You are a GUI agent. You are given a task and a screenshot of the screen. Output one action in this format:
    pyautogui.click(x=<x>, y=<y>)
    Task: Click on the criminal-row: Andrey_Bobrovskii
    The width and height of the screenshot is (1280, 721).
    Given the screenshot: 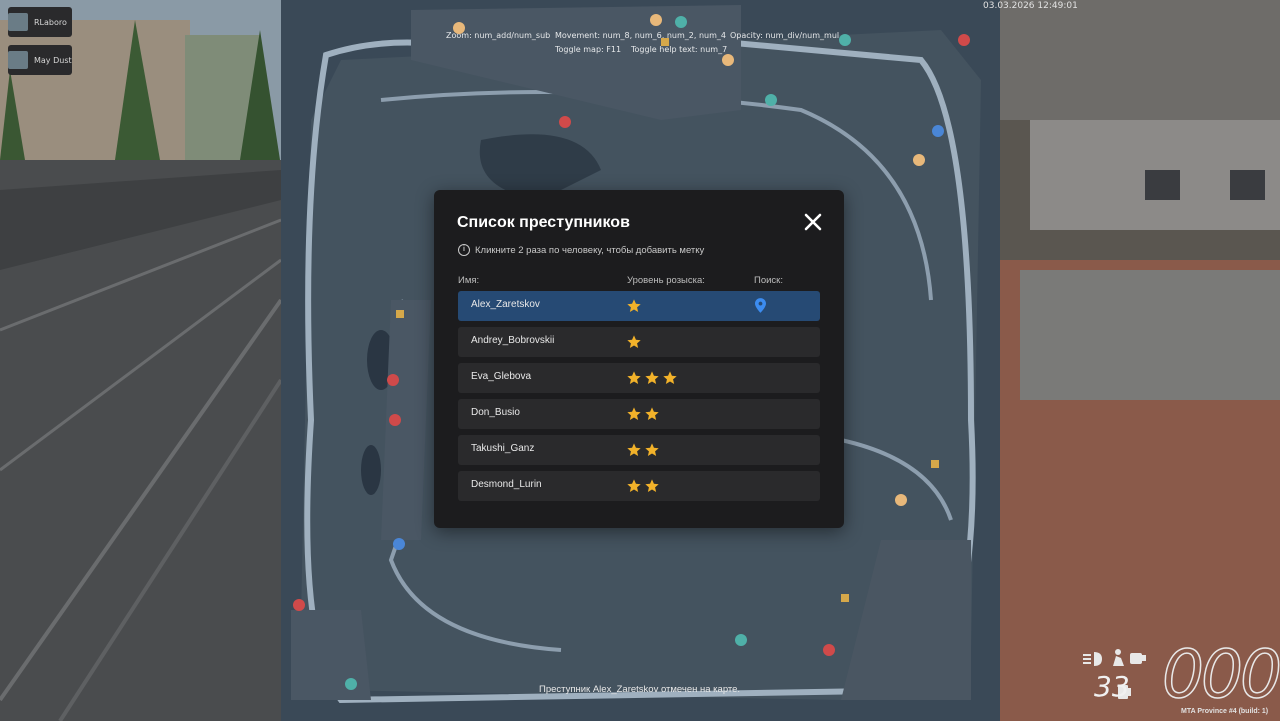 What is the action you would take?
    pyautogui.click(x=639, y=342)
    